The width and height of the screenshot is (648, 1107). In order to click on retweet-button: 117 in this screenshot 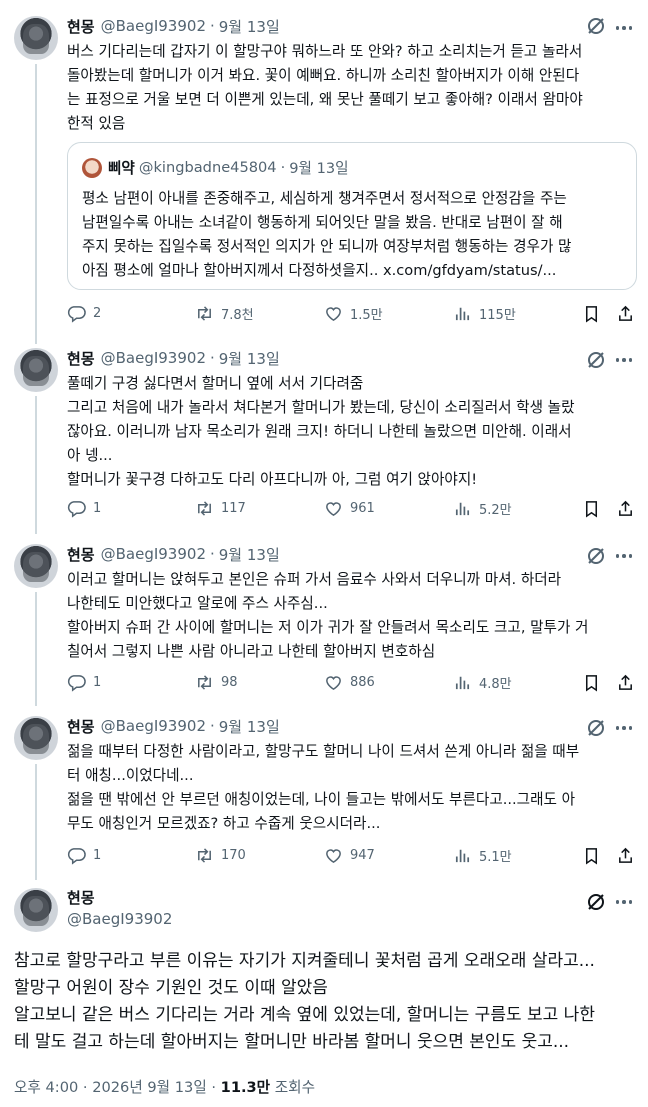, I will do `click(220, 508)`.